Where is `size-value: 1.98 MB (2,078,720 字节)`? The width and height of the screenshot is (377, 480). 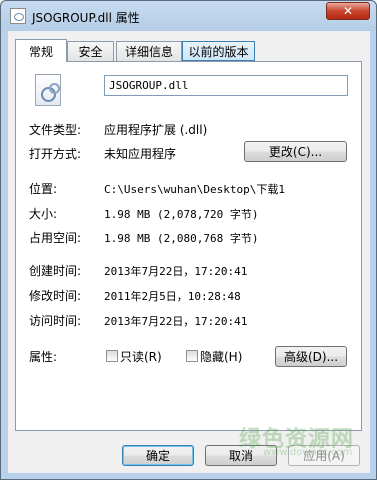
size-value: 1.98 MB (2,078,720 字节) is located at coordinates (181, 214).